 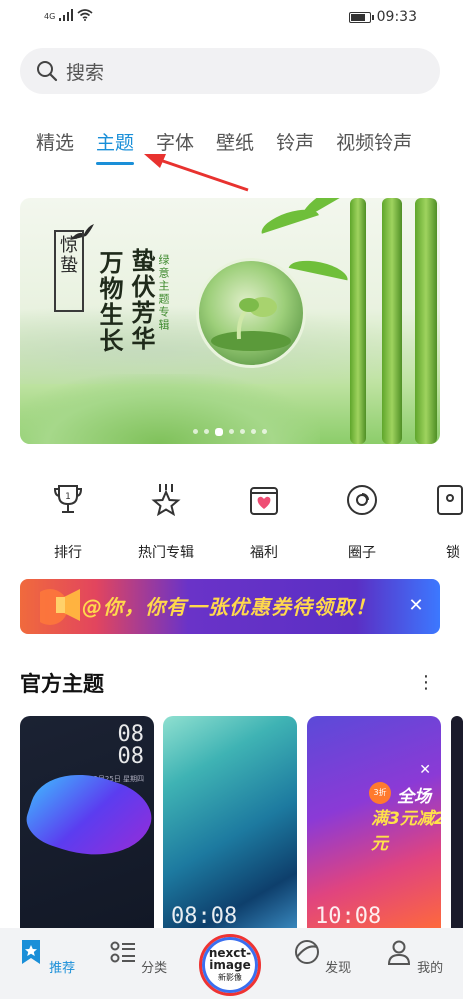 I want to click on sprout-illustration, so click(x=251, y=313).